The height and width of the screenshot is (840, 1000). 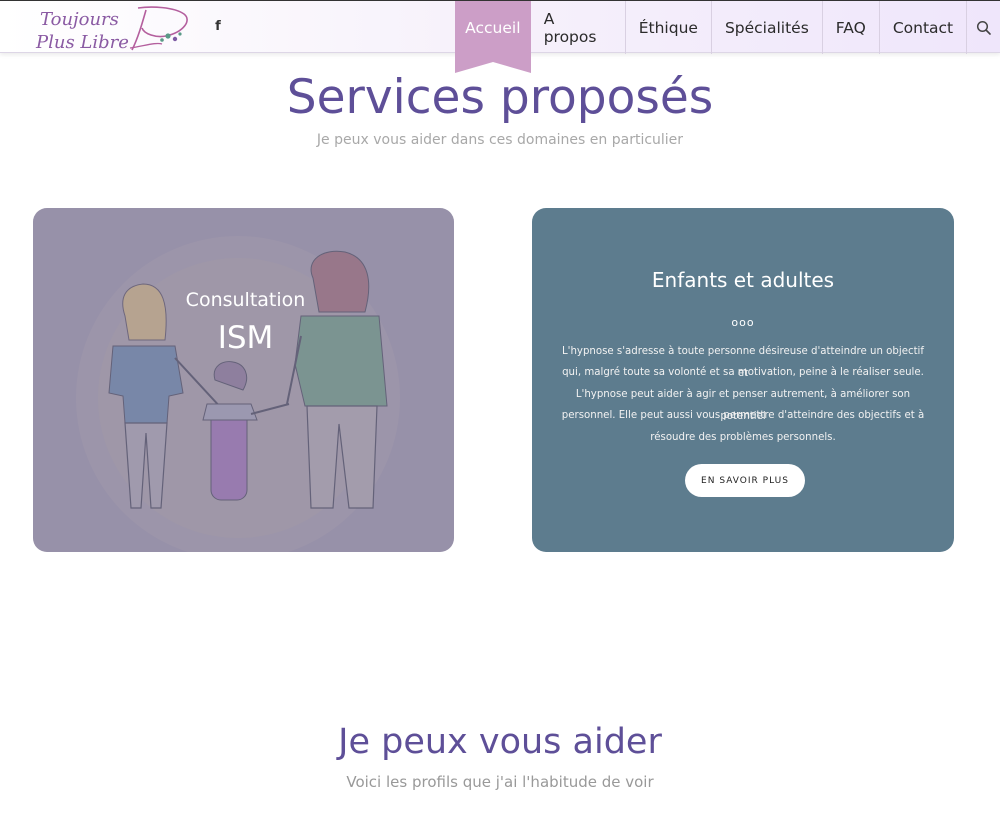 I want to click on nav-label: Accueil, so click(x=493, y=27).